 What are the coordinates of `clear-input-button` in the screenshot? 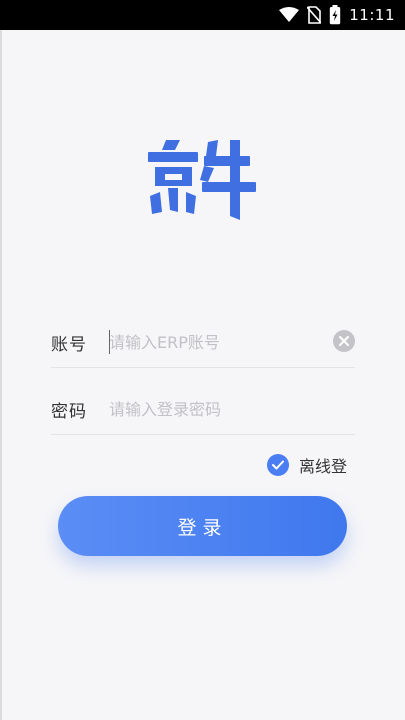 It's located at (344, 341).